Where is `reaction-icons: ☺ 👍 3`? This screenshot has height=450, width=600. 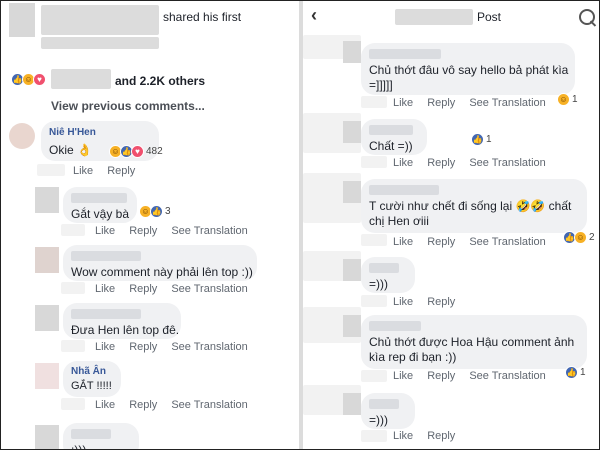
reaction-icons: ☺ 👍 3 is located at coordinates (155, 211).